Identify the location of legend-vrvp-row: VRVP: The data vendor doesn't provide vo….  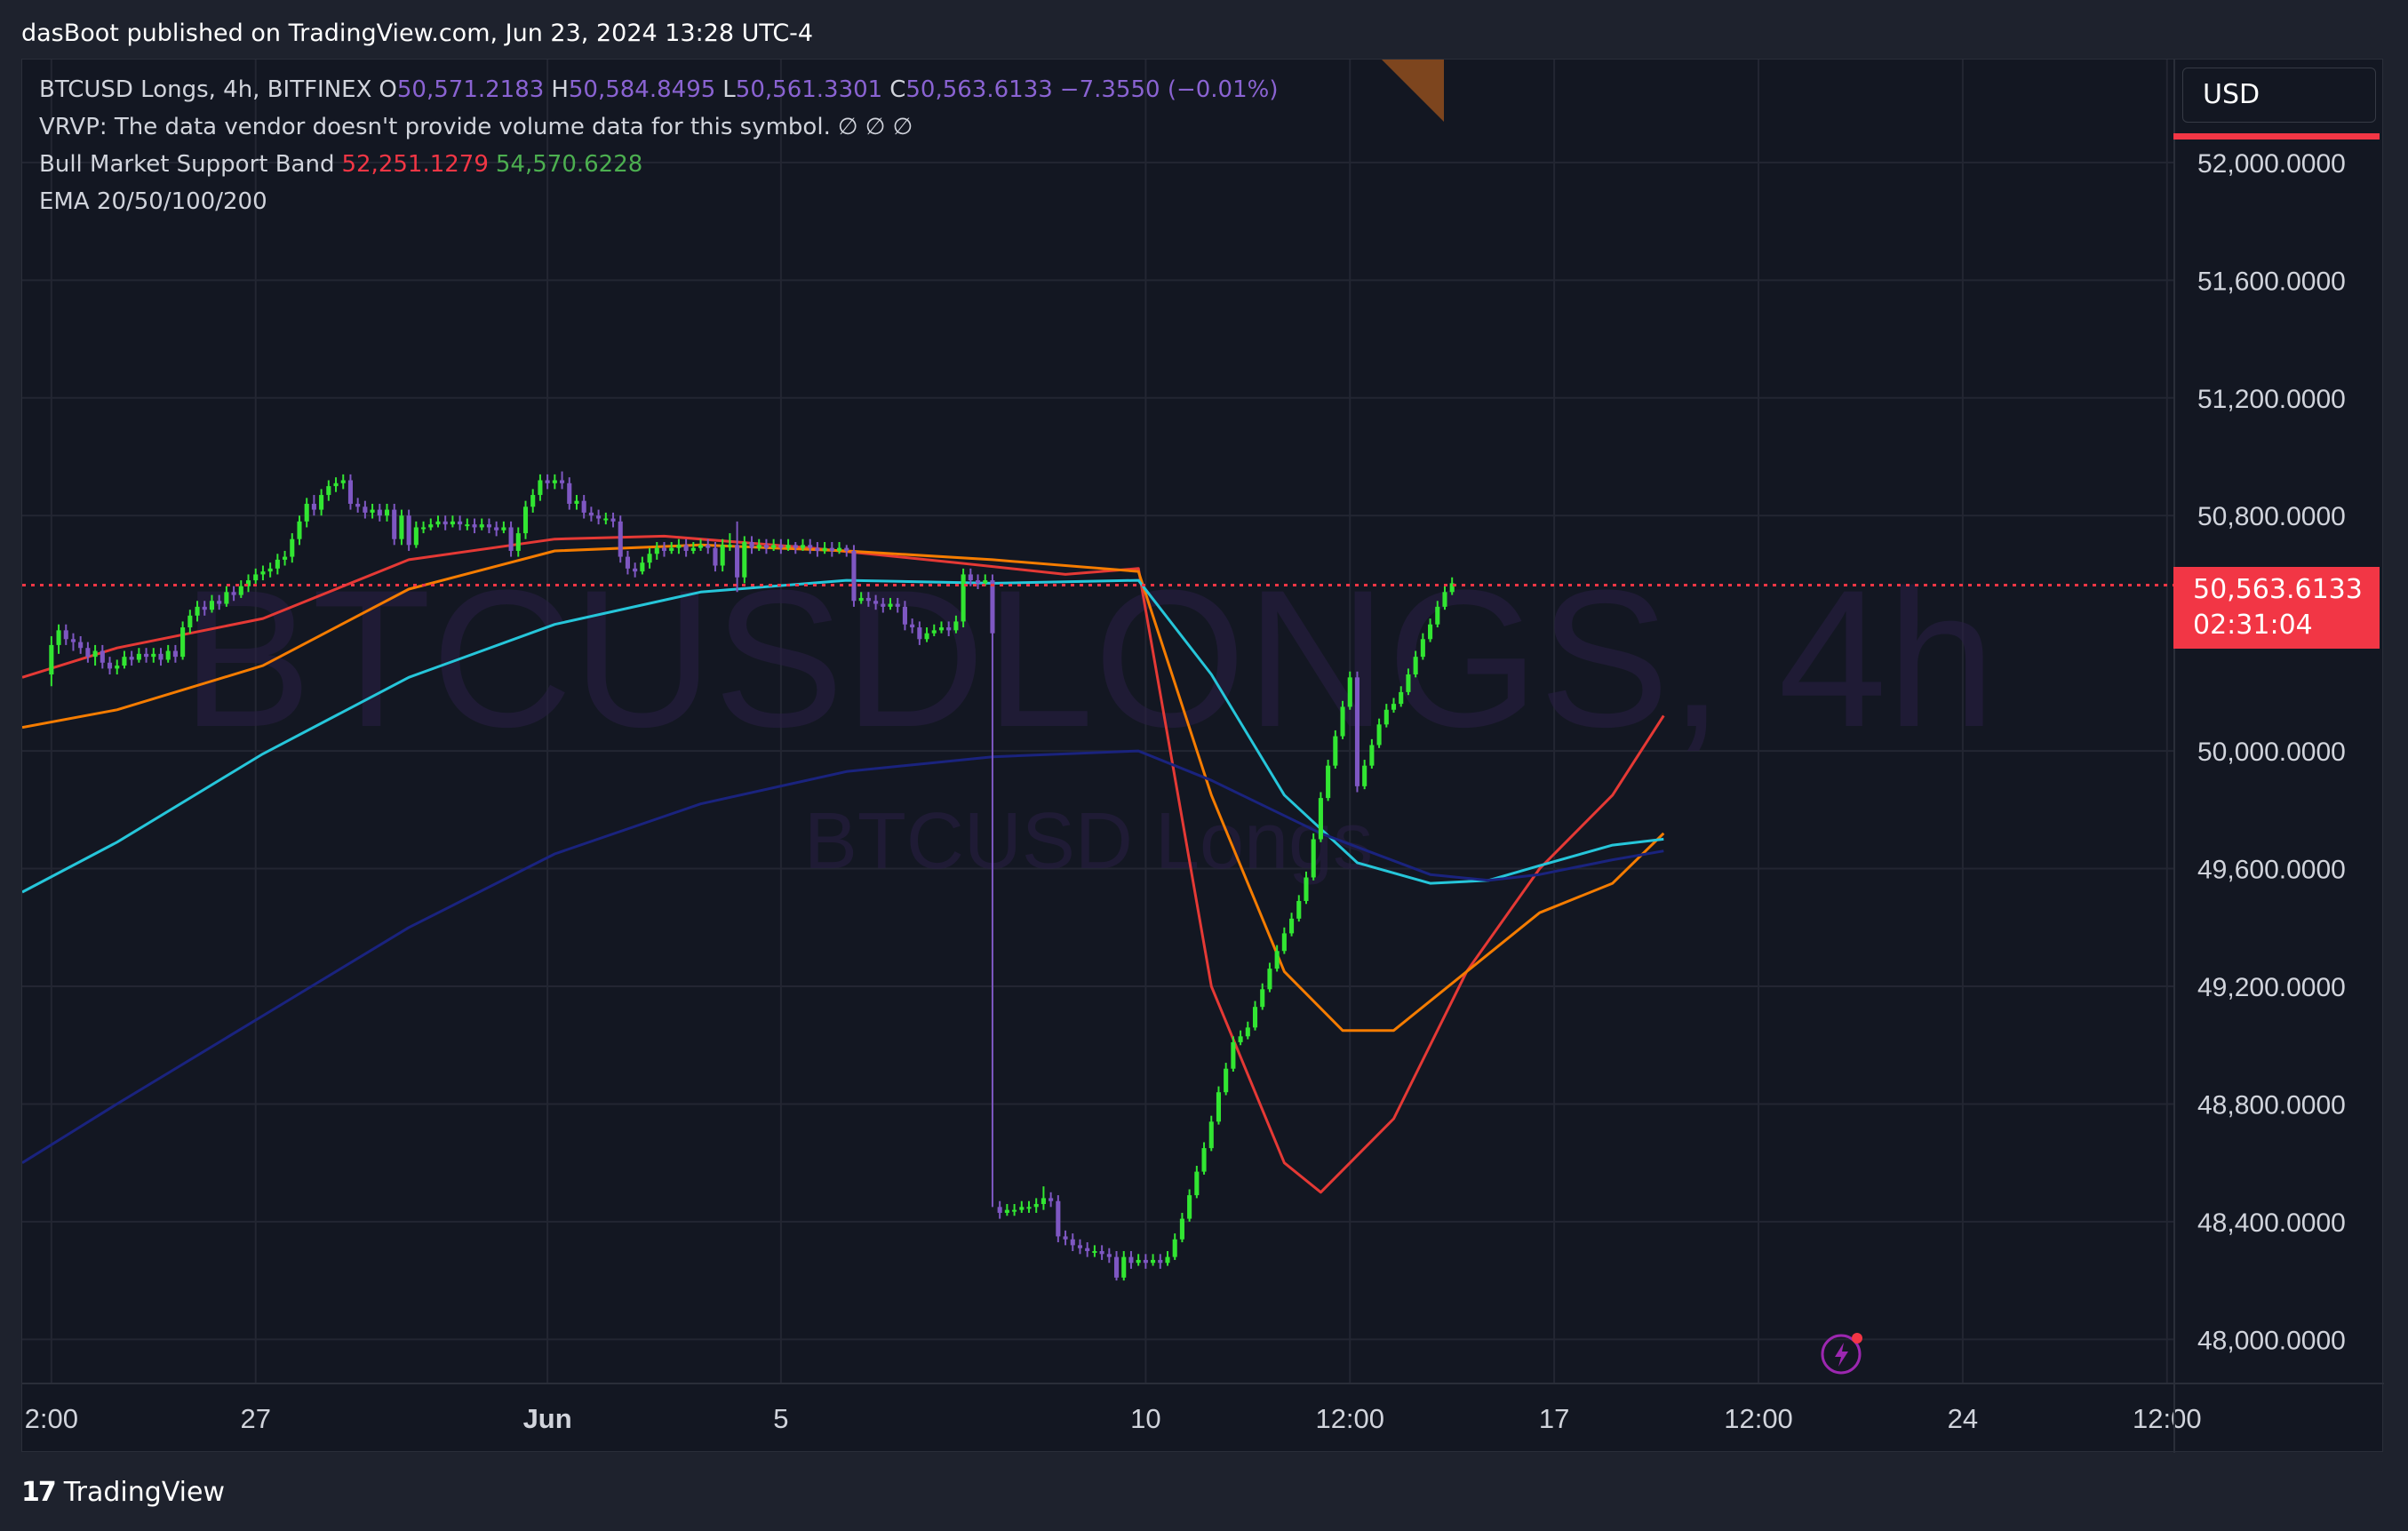
(479, 127).